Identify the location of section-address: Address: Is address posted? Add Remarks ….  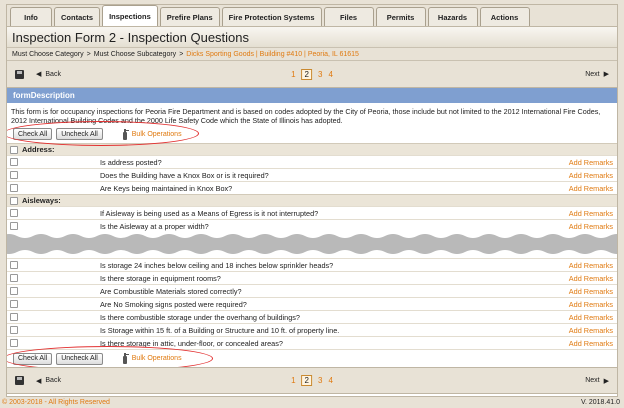
(312, 168).